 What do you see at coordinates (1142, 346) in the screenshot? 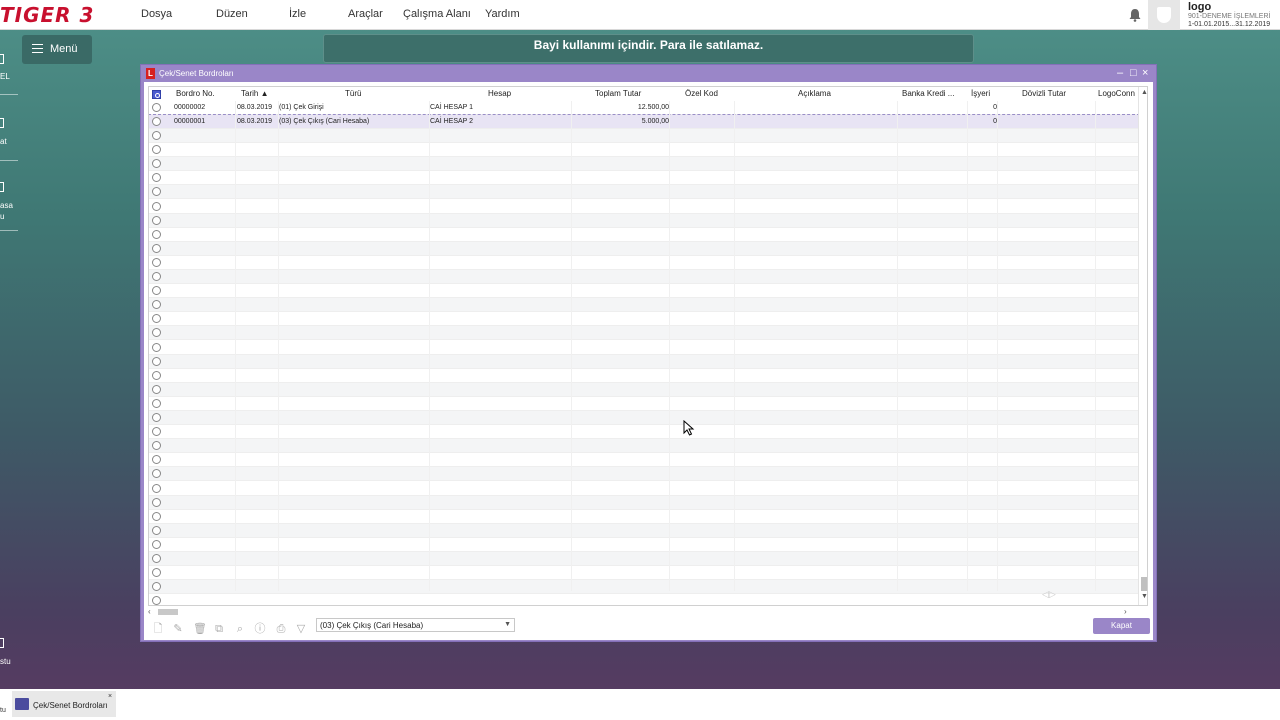
I see `vertical-scrollbar: ▲ ▼` at bounding box center [1142, 346].